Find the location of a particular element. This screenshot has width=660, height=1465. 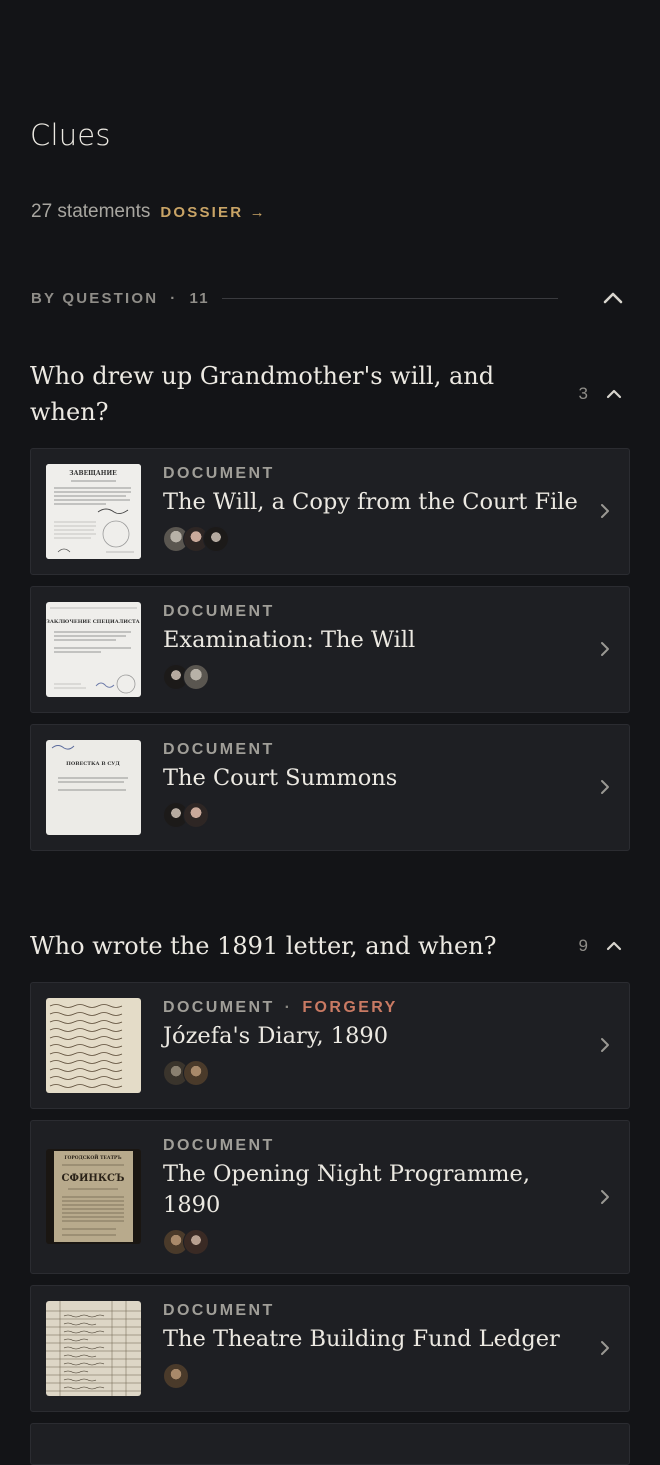

clue-title: The Opening Night Programme, 1890 is located at coordinates (346, 1189).